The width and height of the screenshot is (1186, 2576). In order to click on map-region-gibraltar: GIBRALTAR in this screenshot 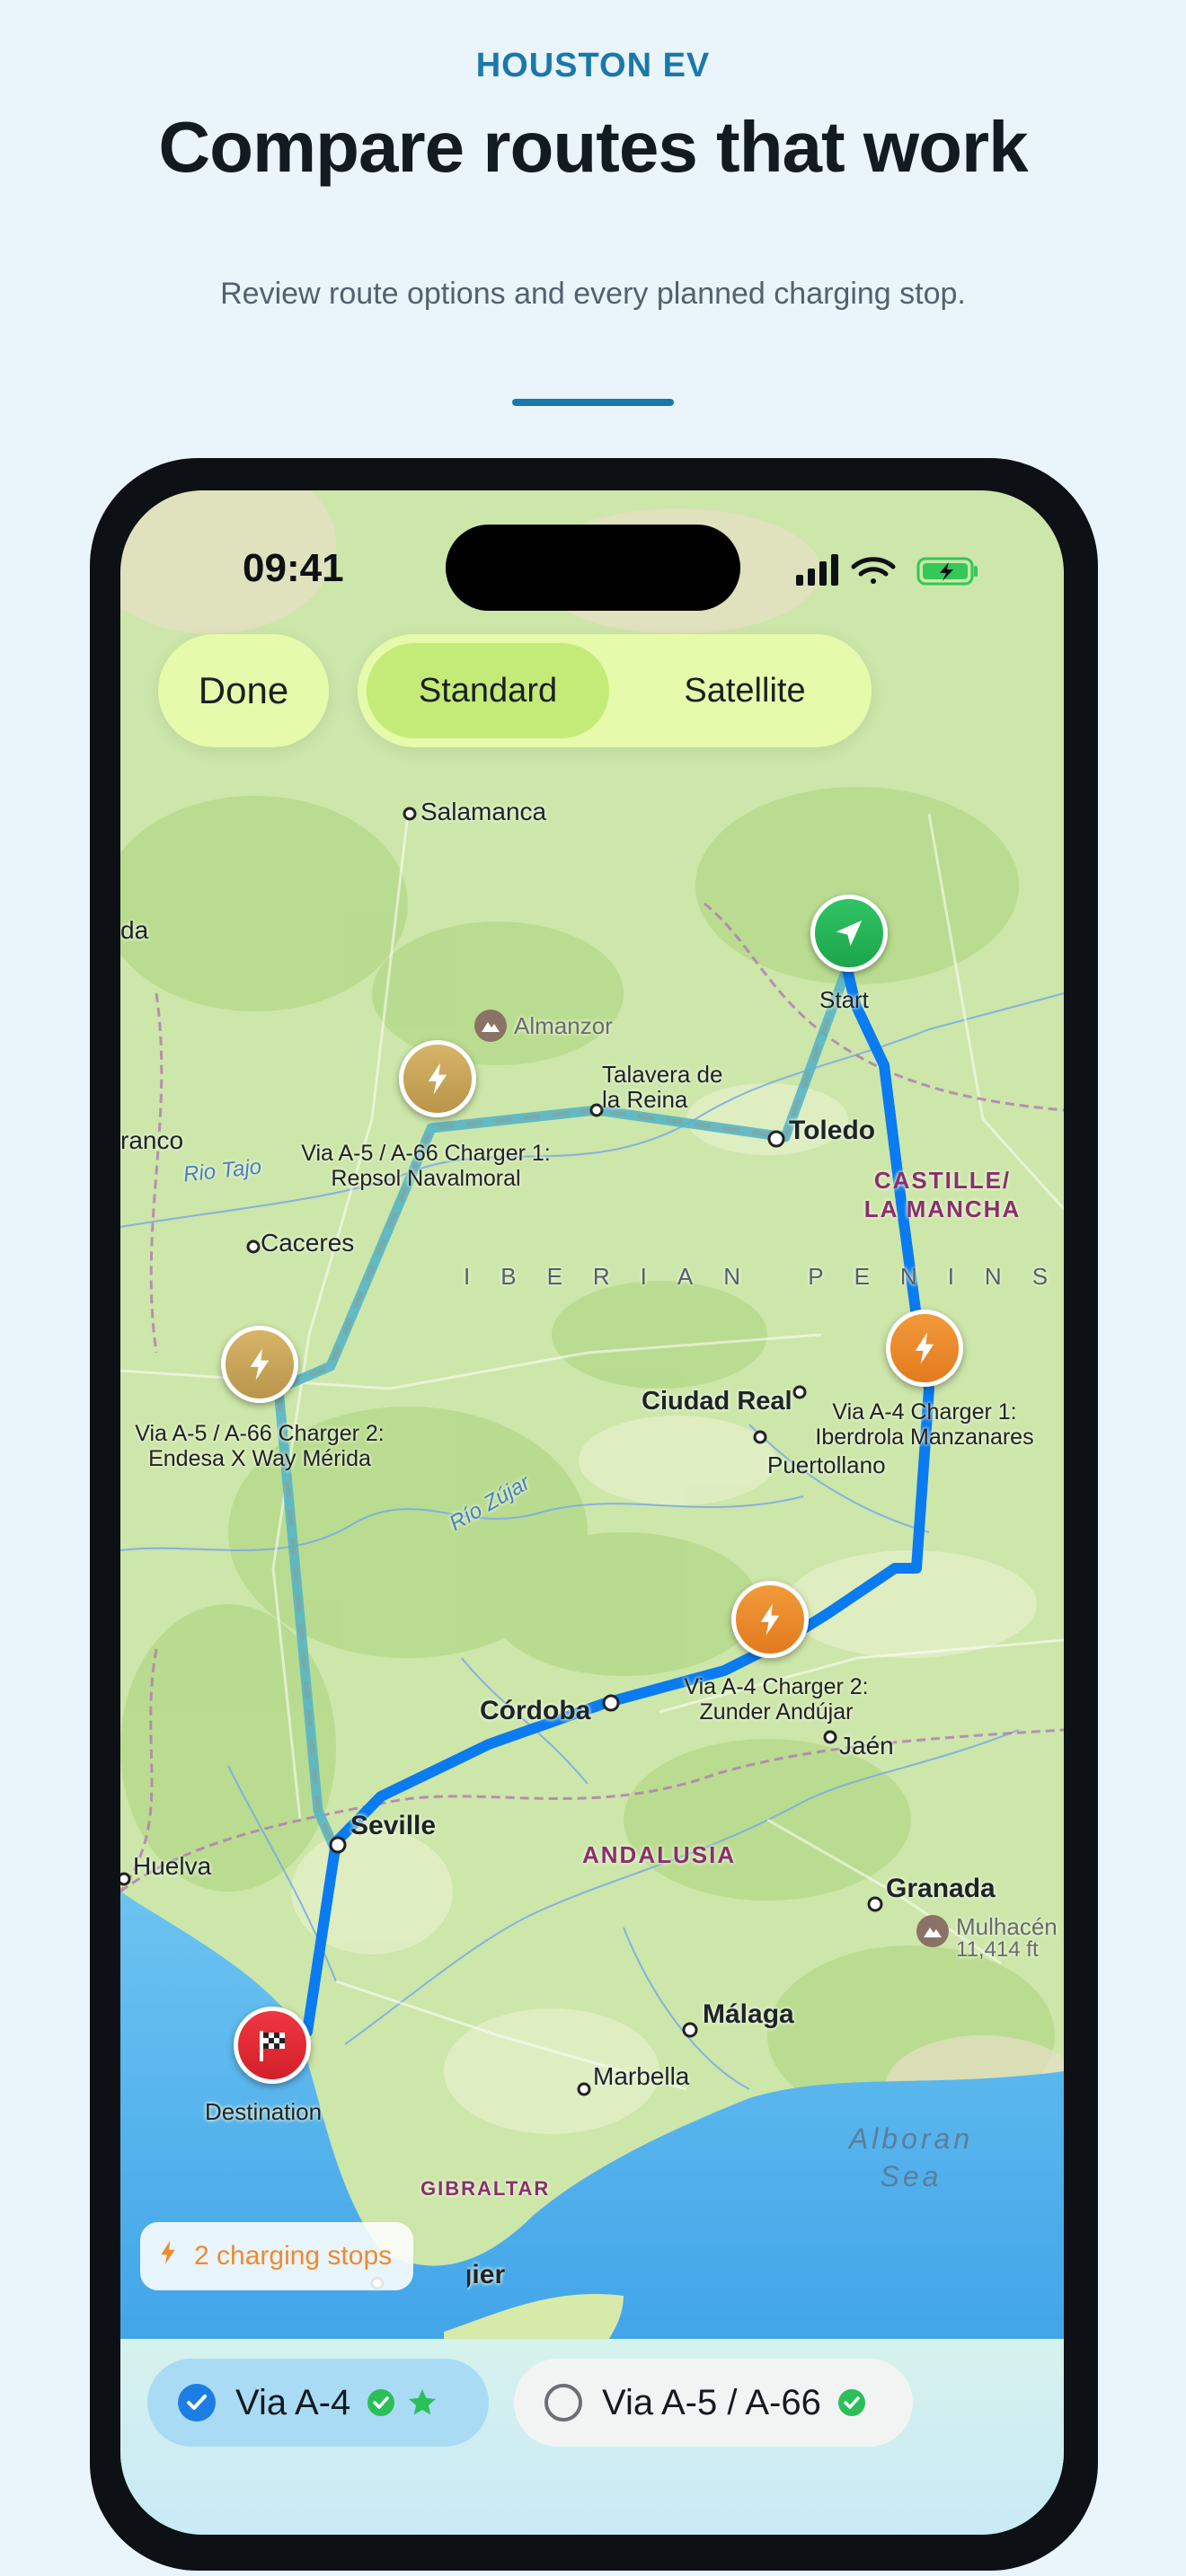, I will do `click(485, 2188)`.